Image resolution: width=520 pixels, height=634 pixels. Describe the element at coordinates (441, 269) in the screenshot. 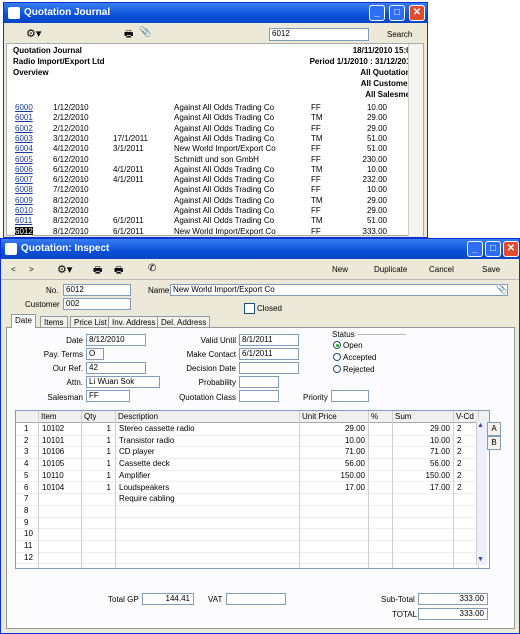

I see `cancel-button: Cancel` at that location.